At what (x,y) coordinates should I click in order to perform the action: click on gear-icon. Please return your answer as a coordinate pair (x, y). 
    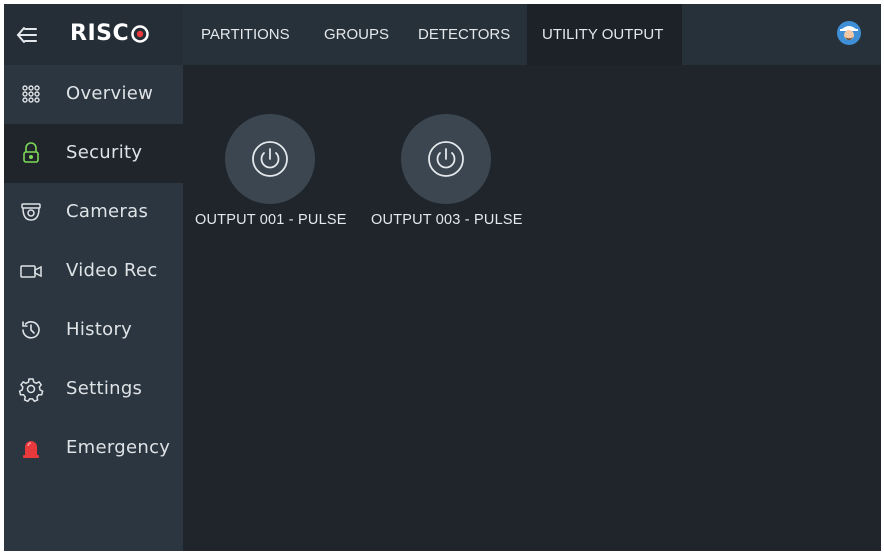
    Looking at the image, I should click on (31, 390).